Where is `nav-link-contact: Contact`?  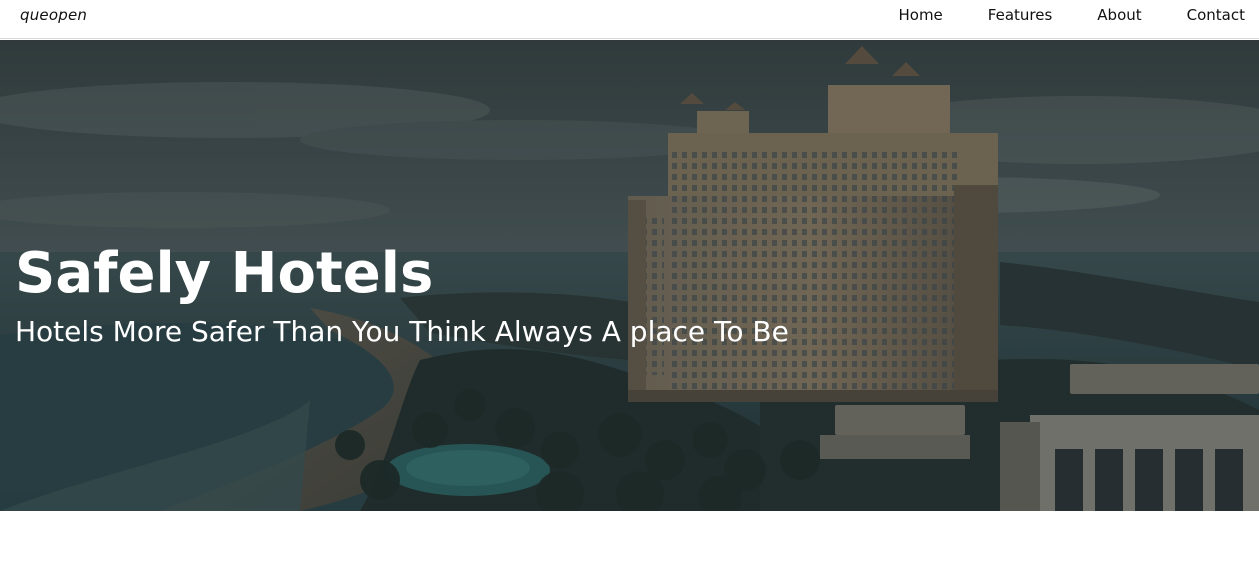 nav-link-contact: Contact is located at coordinates (1216, 15).